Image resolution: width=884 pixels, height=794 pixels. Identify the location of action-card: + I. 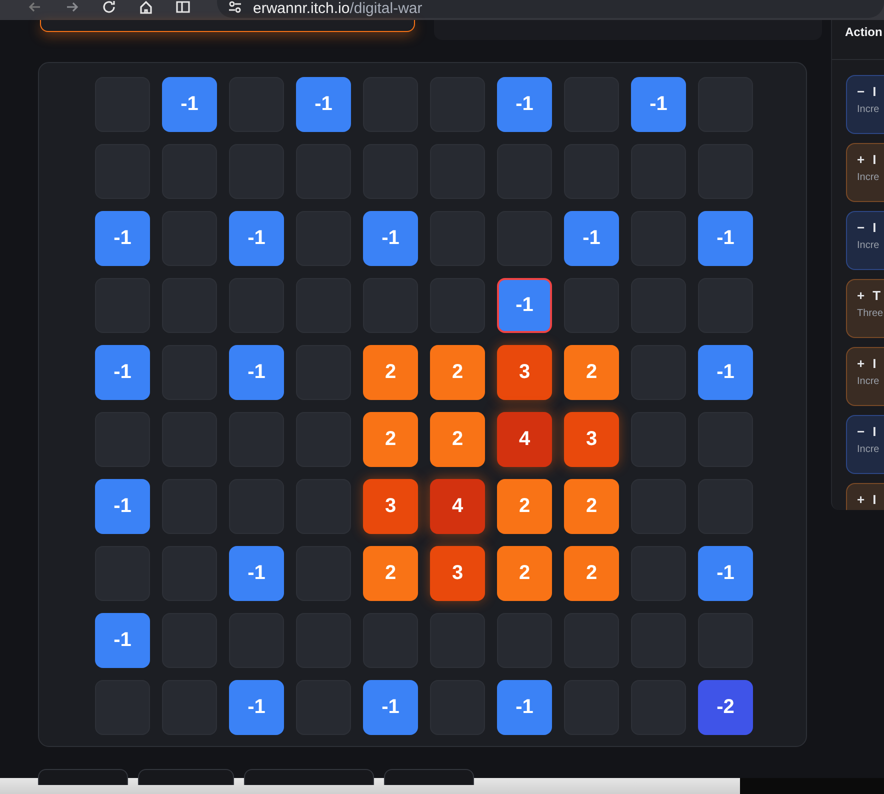
(865, 496).